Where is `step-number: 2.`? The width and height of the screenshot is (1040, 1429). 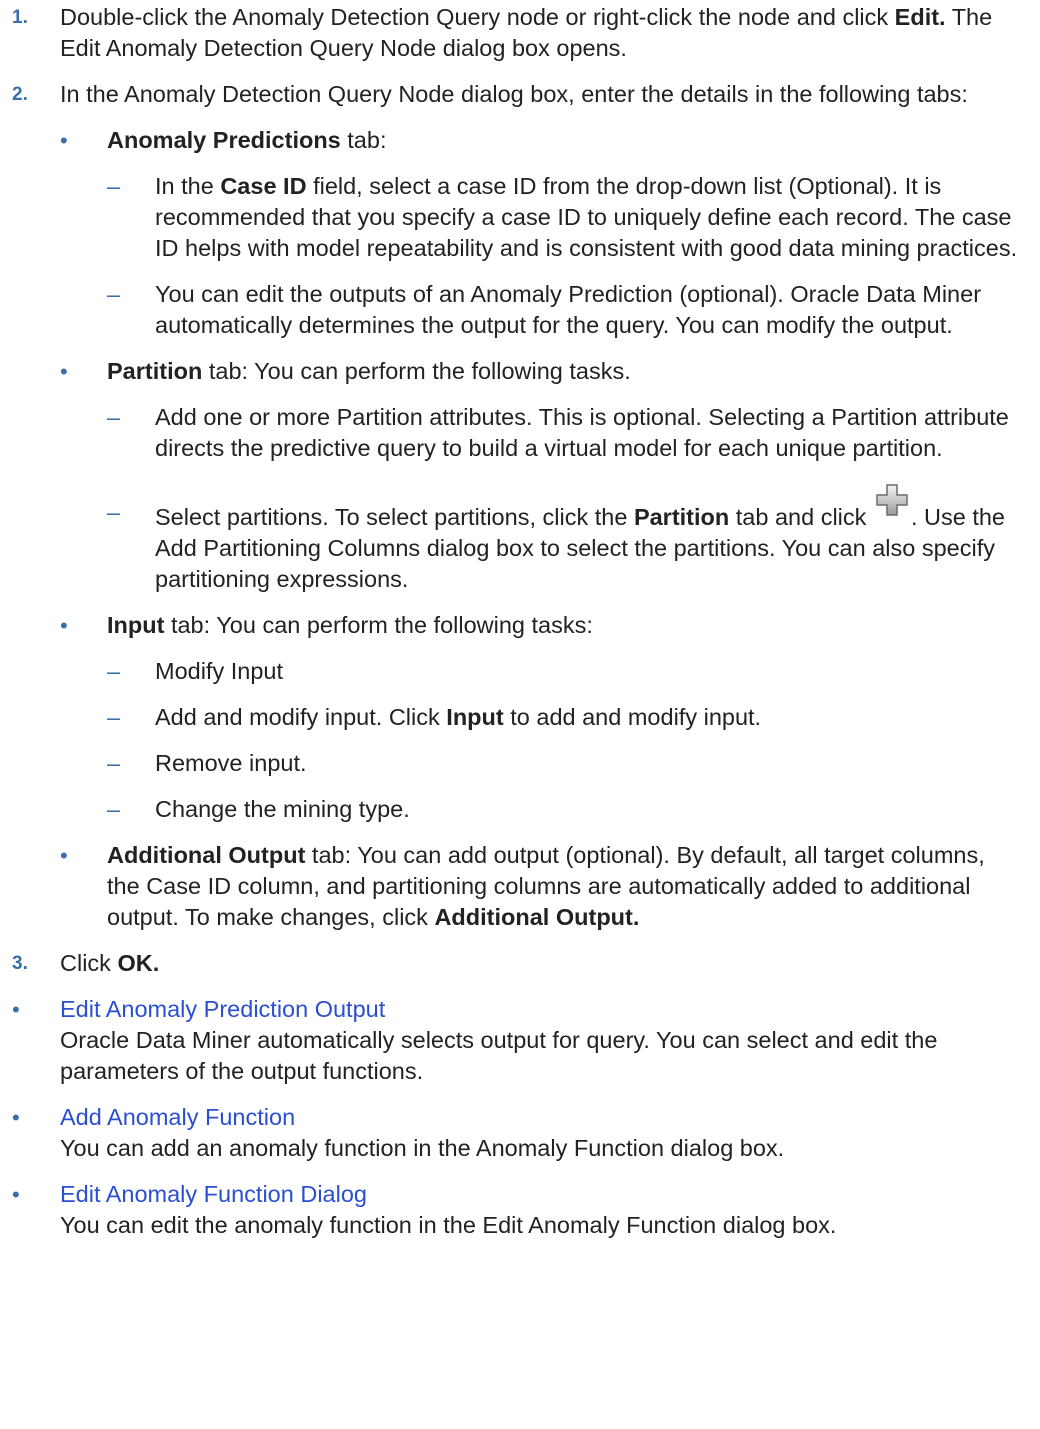
step-number: 2. is located at coordinates (20, 94).